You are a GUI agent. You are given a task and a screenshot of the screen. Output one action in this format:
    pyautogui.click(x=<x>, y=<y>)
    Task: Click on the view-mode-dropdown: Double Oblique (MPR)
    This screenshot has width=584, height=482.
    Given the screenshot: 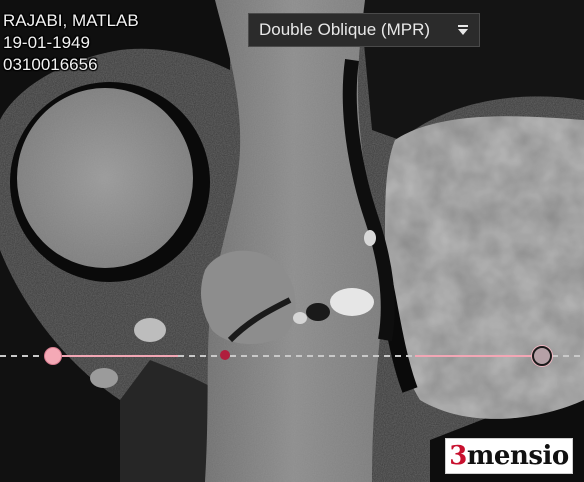 What is the action you would take?
    pyautogui.click(x=364, y=30)
    